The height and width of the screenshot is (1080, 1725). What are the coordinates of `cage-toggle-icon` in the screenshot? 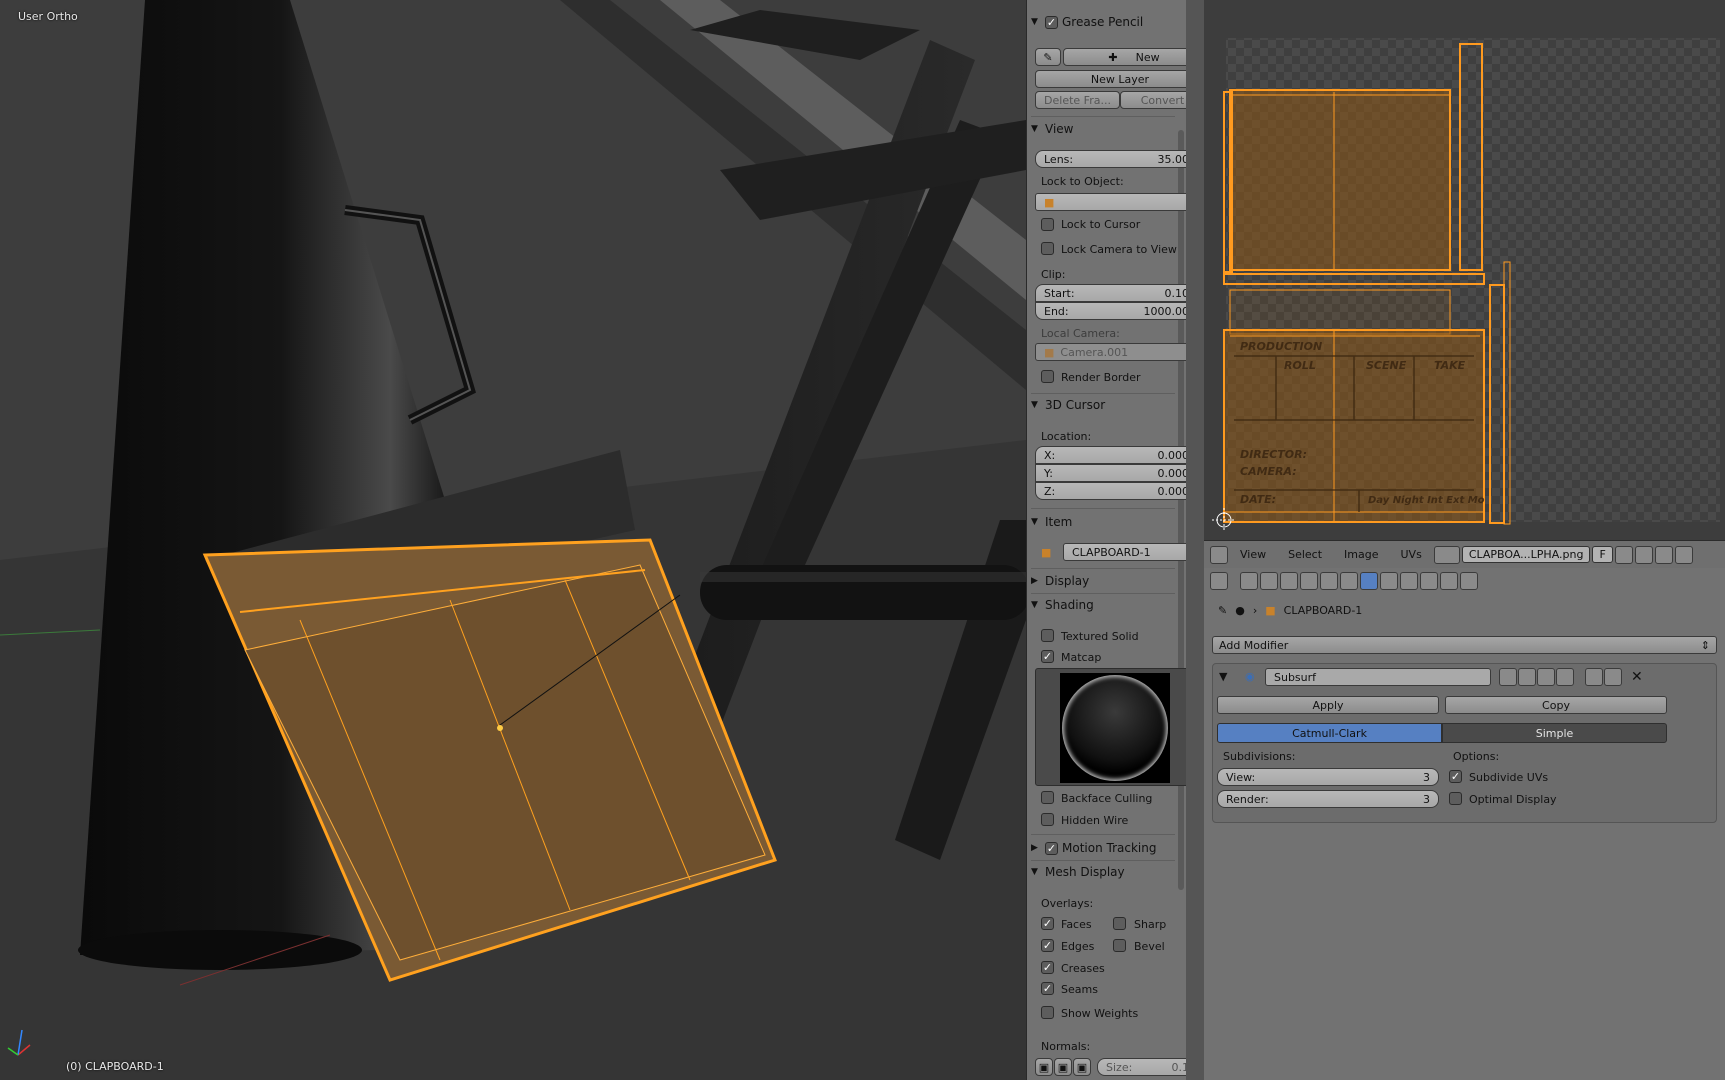 It's located at (1565, 677).